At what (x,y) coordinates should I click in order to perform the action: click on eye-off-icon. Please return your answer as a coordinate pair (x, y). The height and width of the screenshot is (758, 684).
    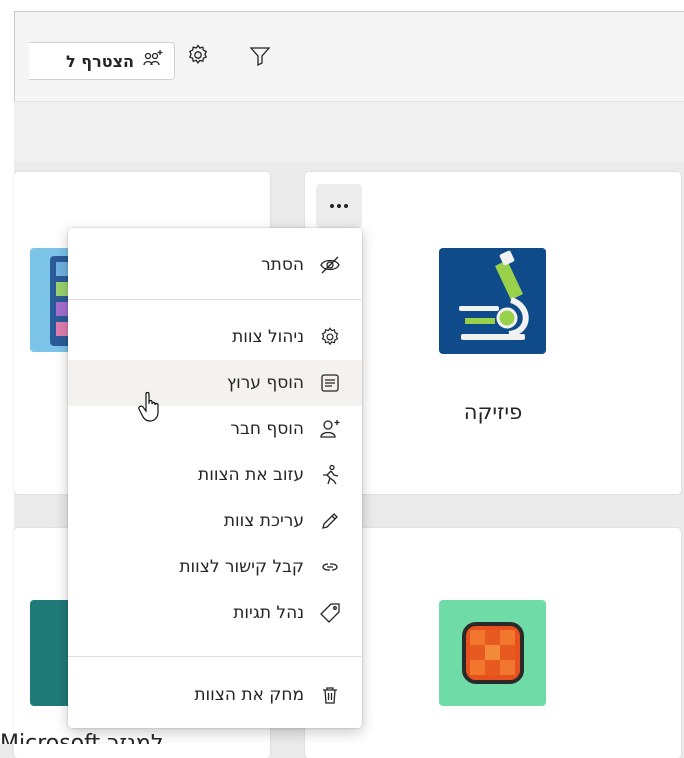
    Looking at the image, I should click on (330, 265).